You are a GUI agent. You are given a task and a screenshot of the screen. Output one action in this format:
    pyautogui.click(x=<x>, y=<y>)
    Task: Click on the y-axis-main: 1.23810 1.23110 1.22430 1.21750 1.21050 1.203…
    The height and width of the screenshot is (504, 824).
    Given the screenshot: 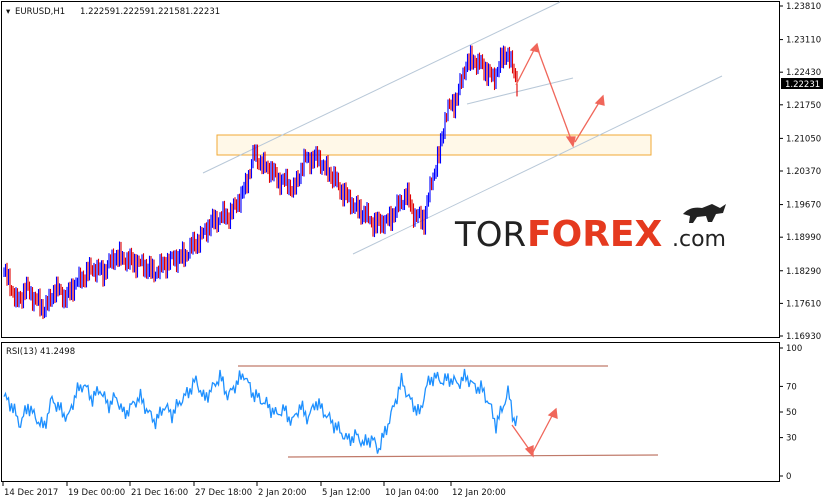 What is the action you would take?
    pyautogui.click(x=800, y=172)
    